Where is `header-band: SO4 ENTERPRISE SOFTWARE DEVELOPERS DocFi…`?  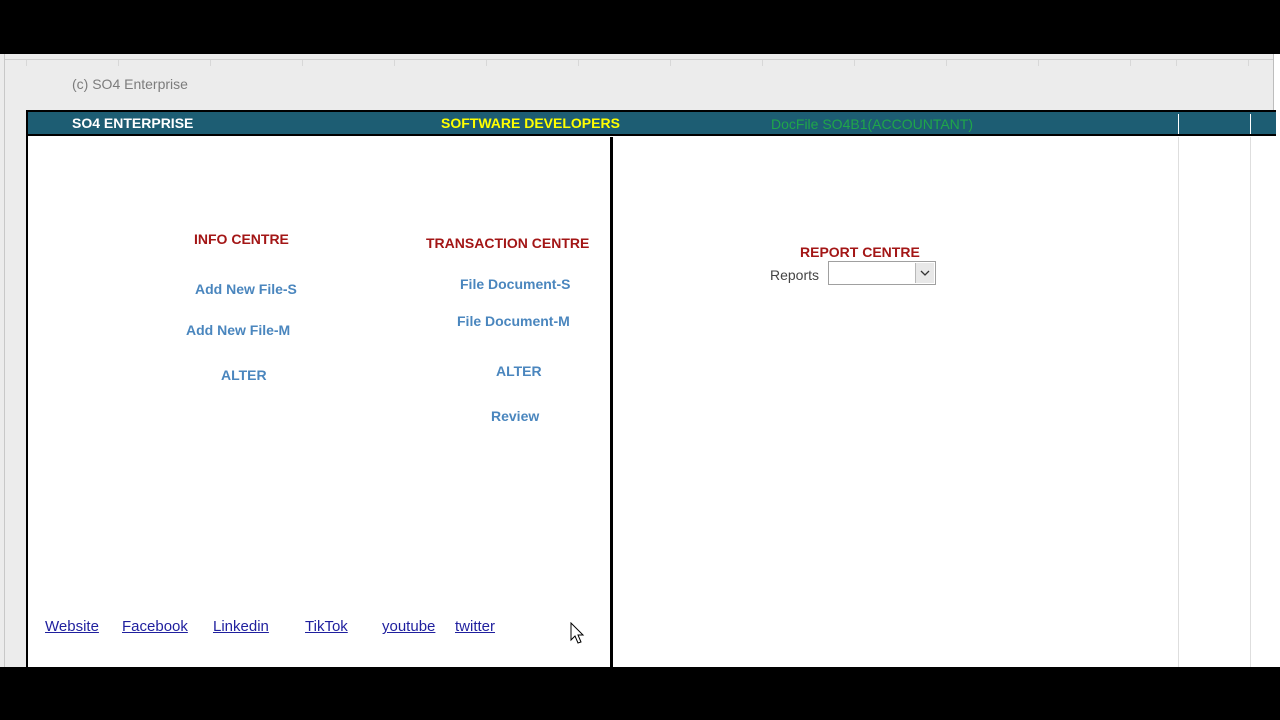 header-band: SO4 ENTERPRISE SOFTWARE DEVELOPERS DocFi… is located at coordinates (652, 123).